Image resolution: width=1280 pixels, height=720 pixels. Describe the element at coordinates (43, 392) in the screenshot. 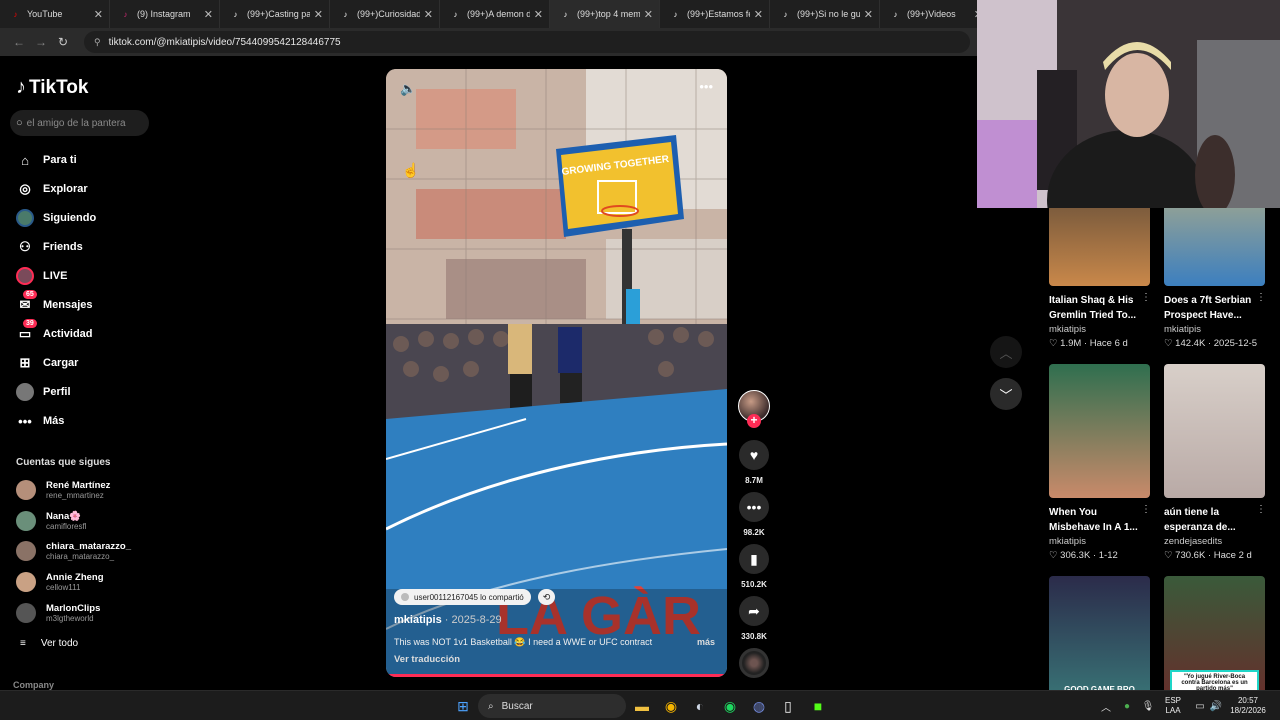

I see `sidebar-item-perfil: Perfil` at that location.